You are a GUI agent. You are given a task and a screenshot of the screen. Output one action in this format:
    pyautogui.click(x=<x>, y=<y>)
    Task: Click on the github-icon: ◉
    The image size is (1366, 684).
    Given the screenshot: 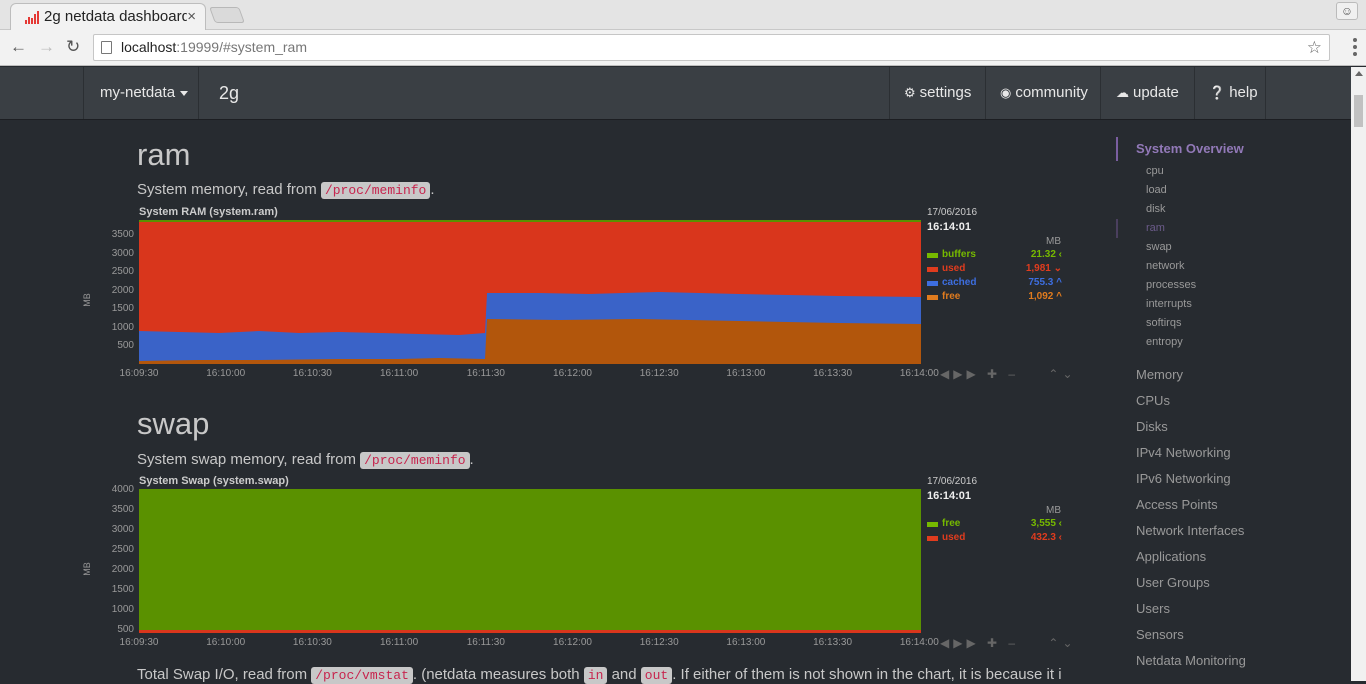 What is the action you would take?
    pyautogui.click(x=1006, y=92)
    